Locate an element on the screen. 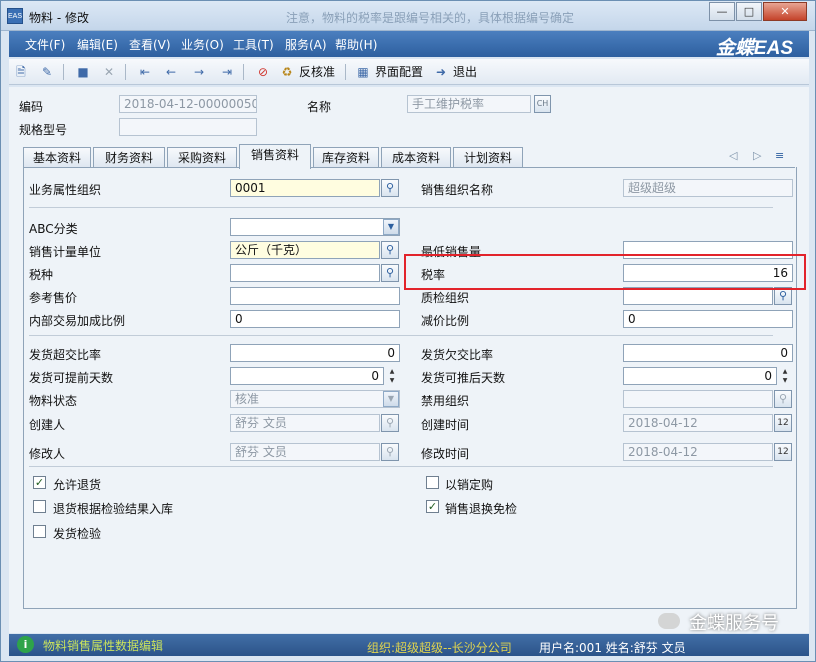 This screenshot has width=816, height=662. exit-icon: ➜ is located at coordinates (441, 72).